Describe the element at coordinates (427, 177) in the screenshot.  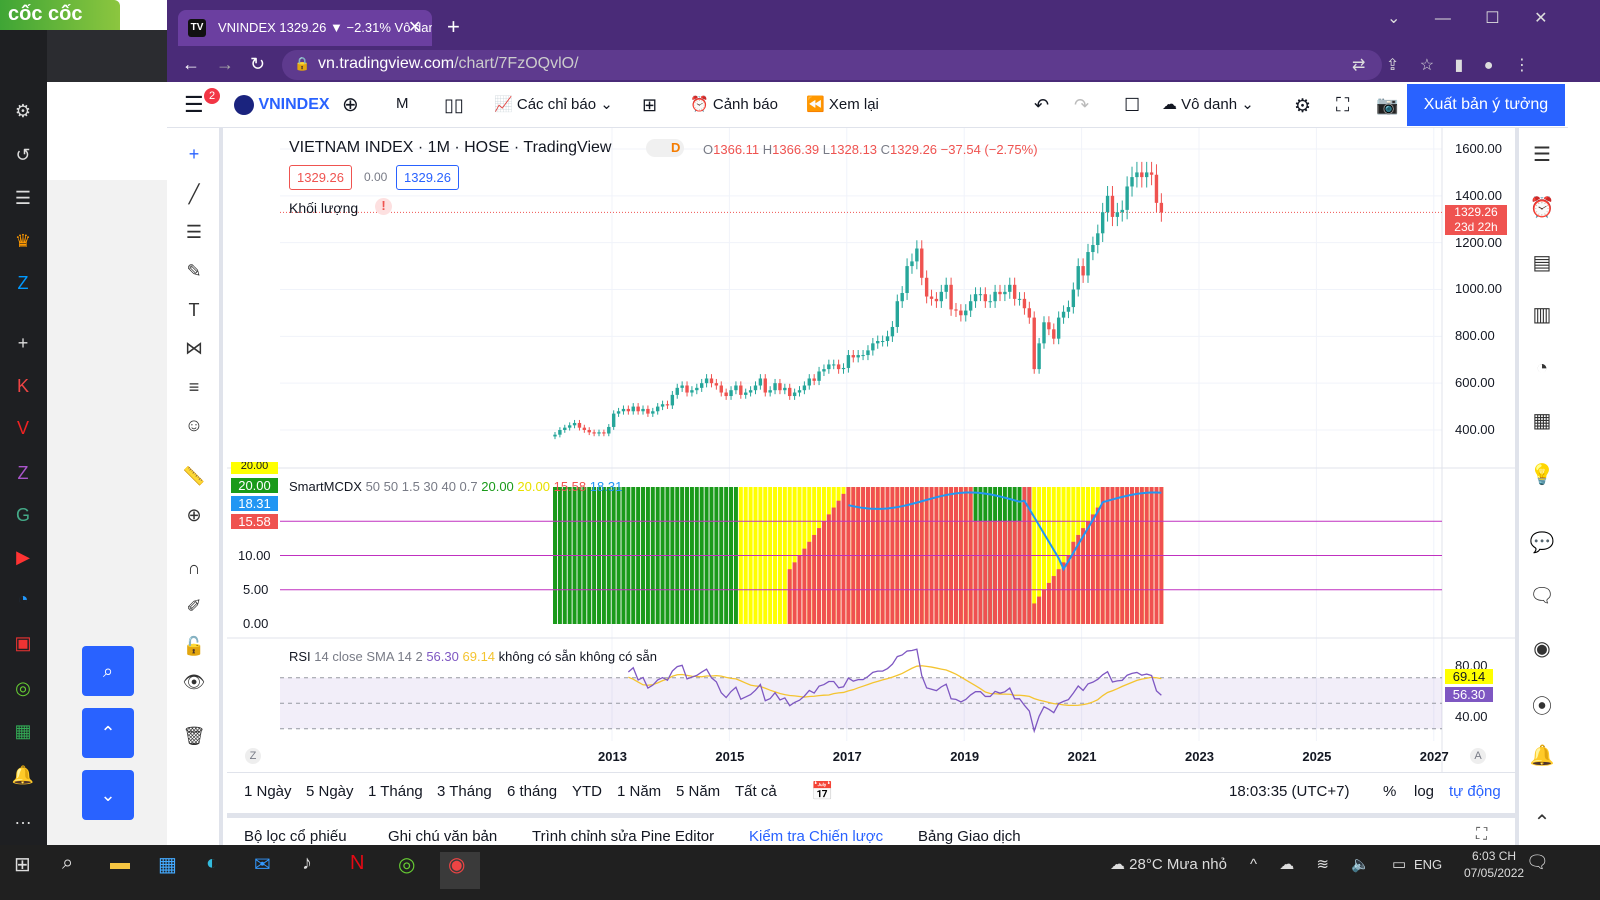
I see `buy-price-button: 1329.26` at that location.